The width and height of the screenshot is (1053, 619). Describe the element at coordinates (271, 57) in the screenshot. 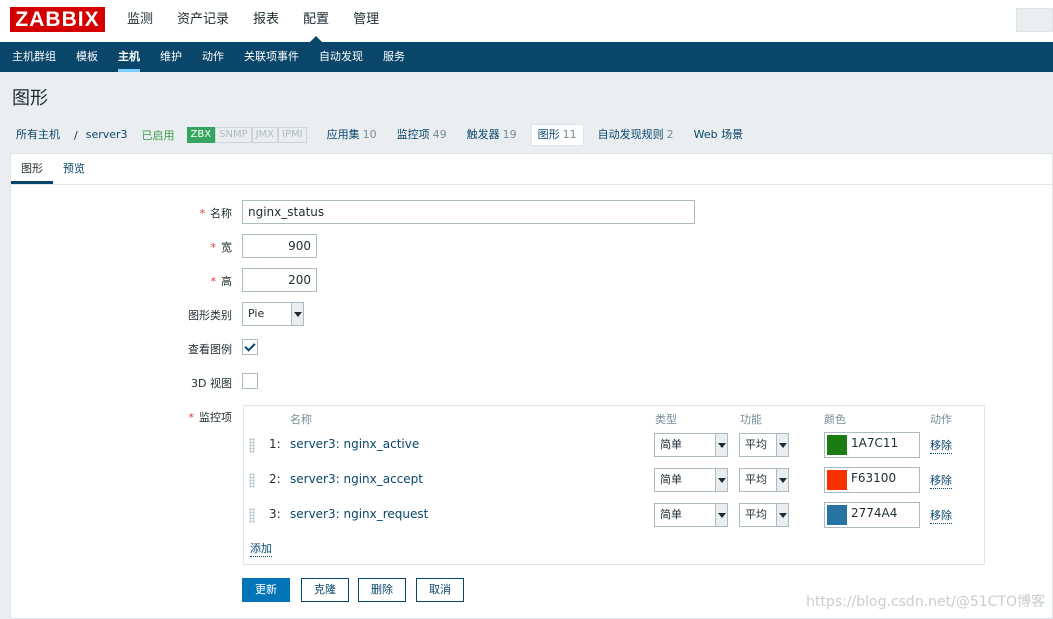

I see `submenu-correlation: 关联项事件` at that location.